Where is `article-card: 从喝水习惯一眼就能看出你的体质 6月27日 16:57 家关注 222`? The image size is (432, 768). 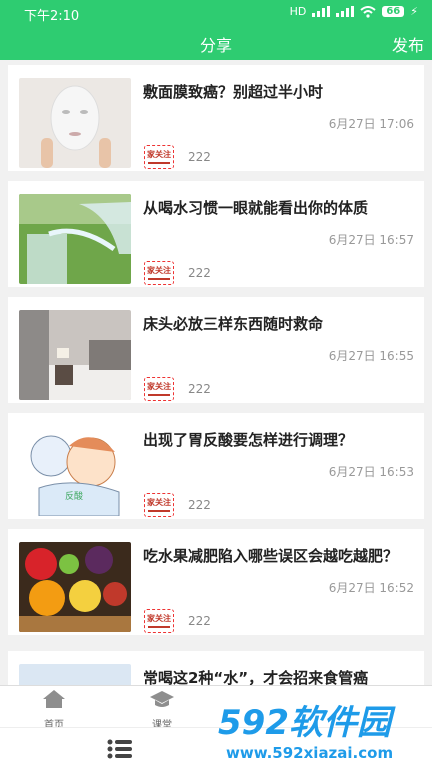
article-card: 从喝水习惯一眼就能看出你的体质 6月27日 16:57 家关注 222 is located at coordinates (216, 234).